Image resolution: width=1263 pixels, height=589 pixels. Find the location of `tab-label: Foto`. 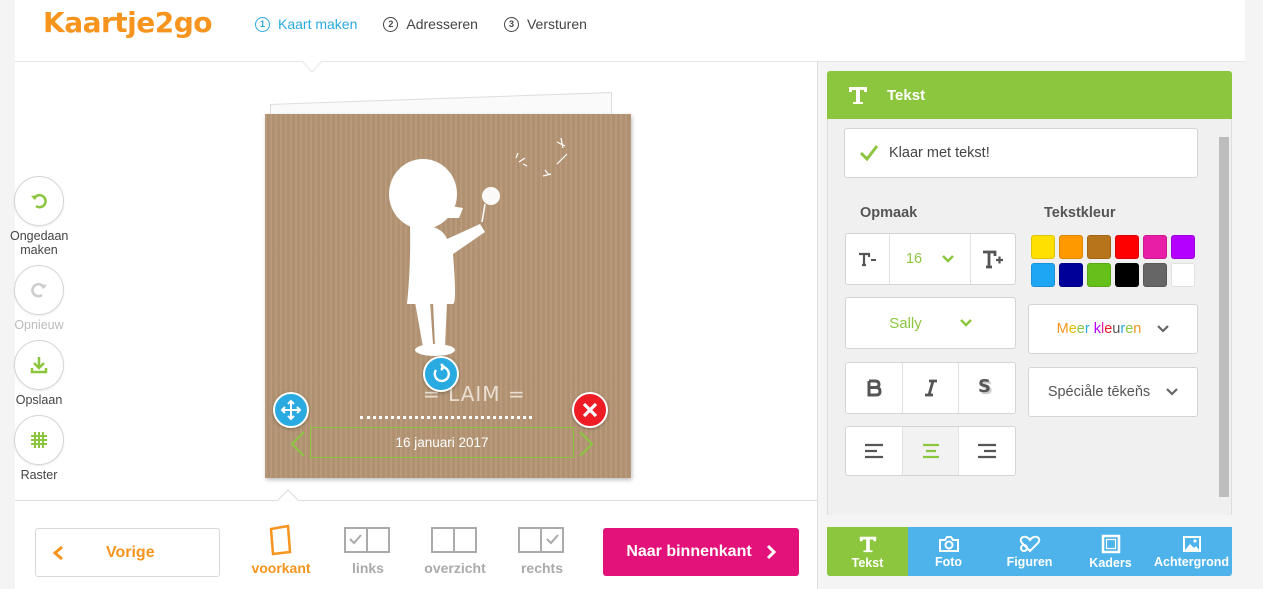

tab-label: Foto is located at coordinates (948, 561).